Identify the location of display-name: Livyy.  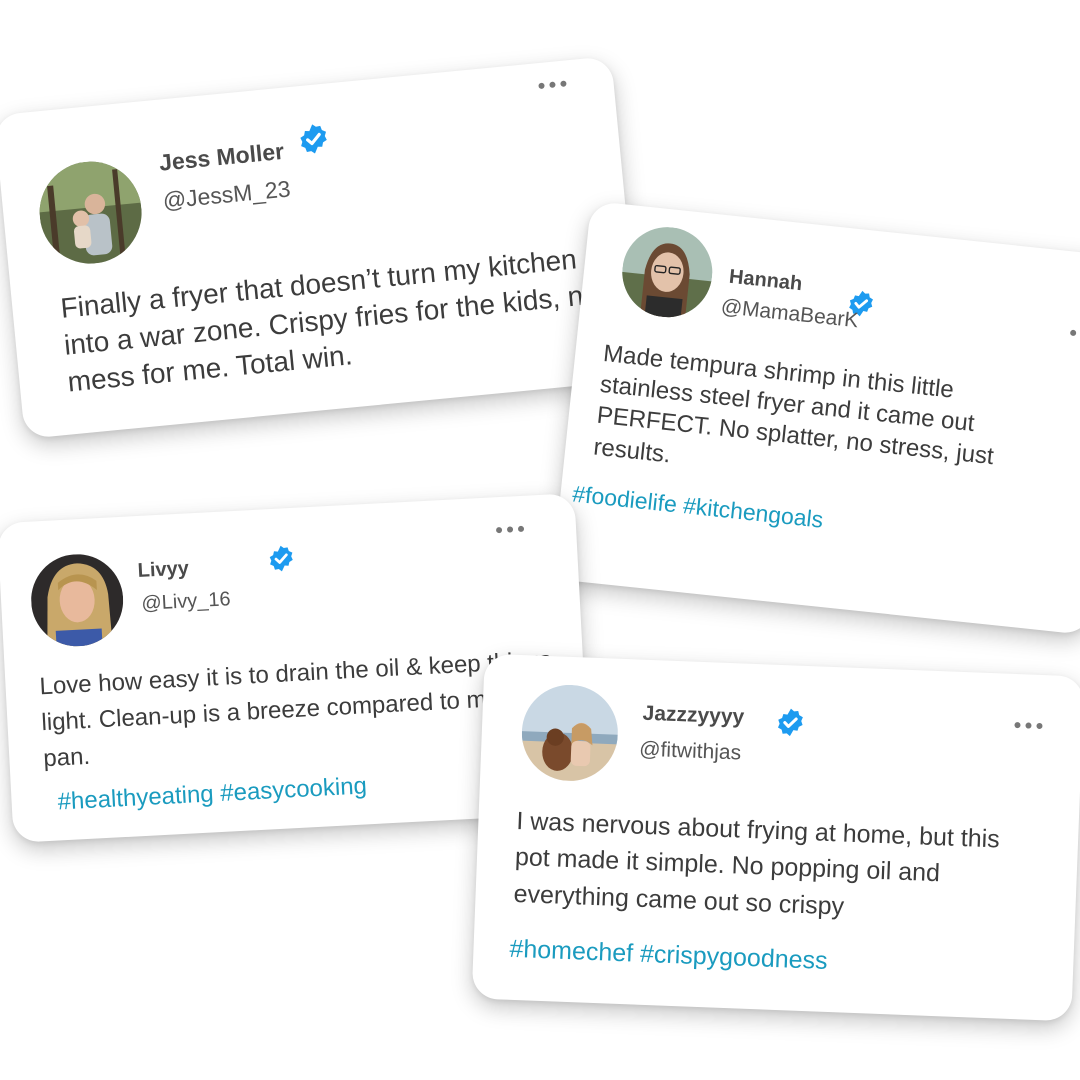
(163, 570).